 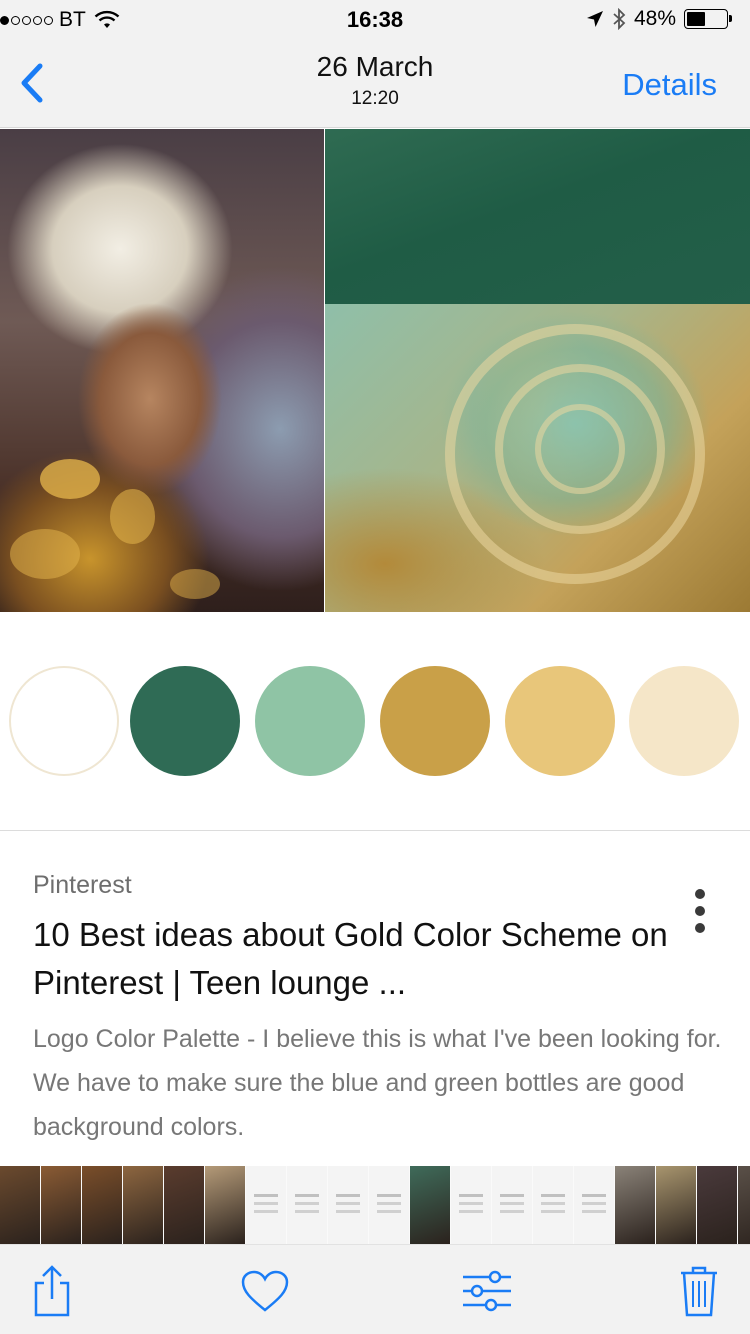 I want to click on swatch-cream, so click(x=684, y=721).